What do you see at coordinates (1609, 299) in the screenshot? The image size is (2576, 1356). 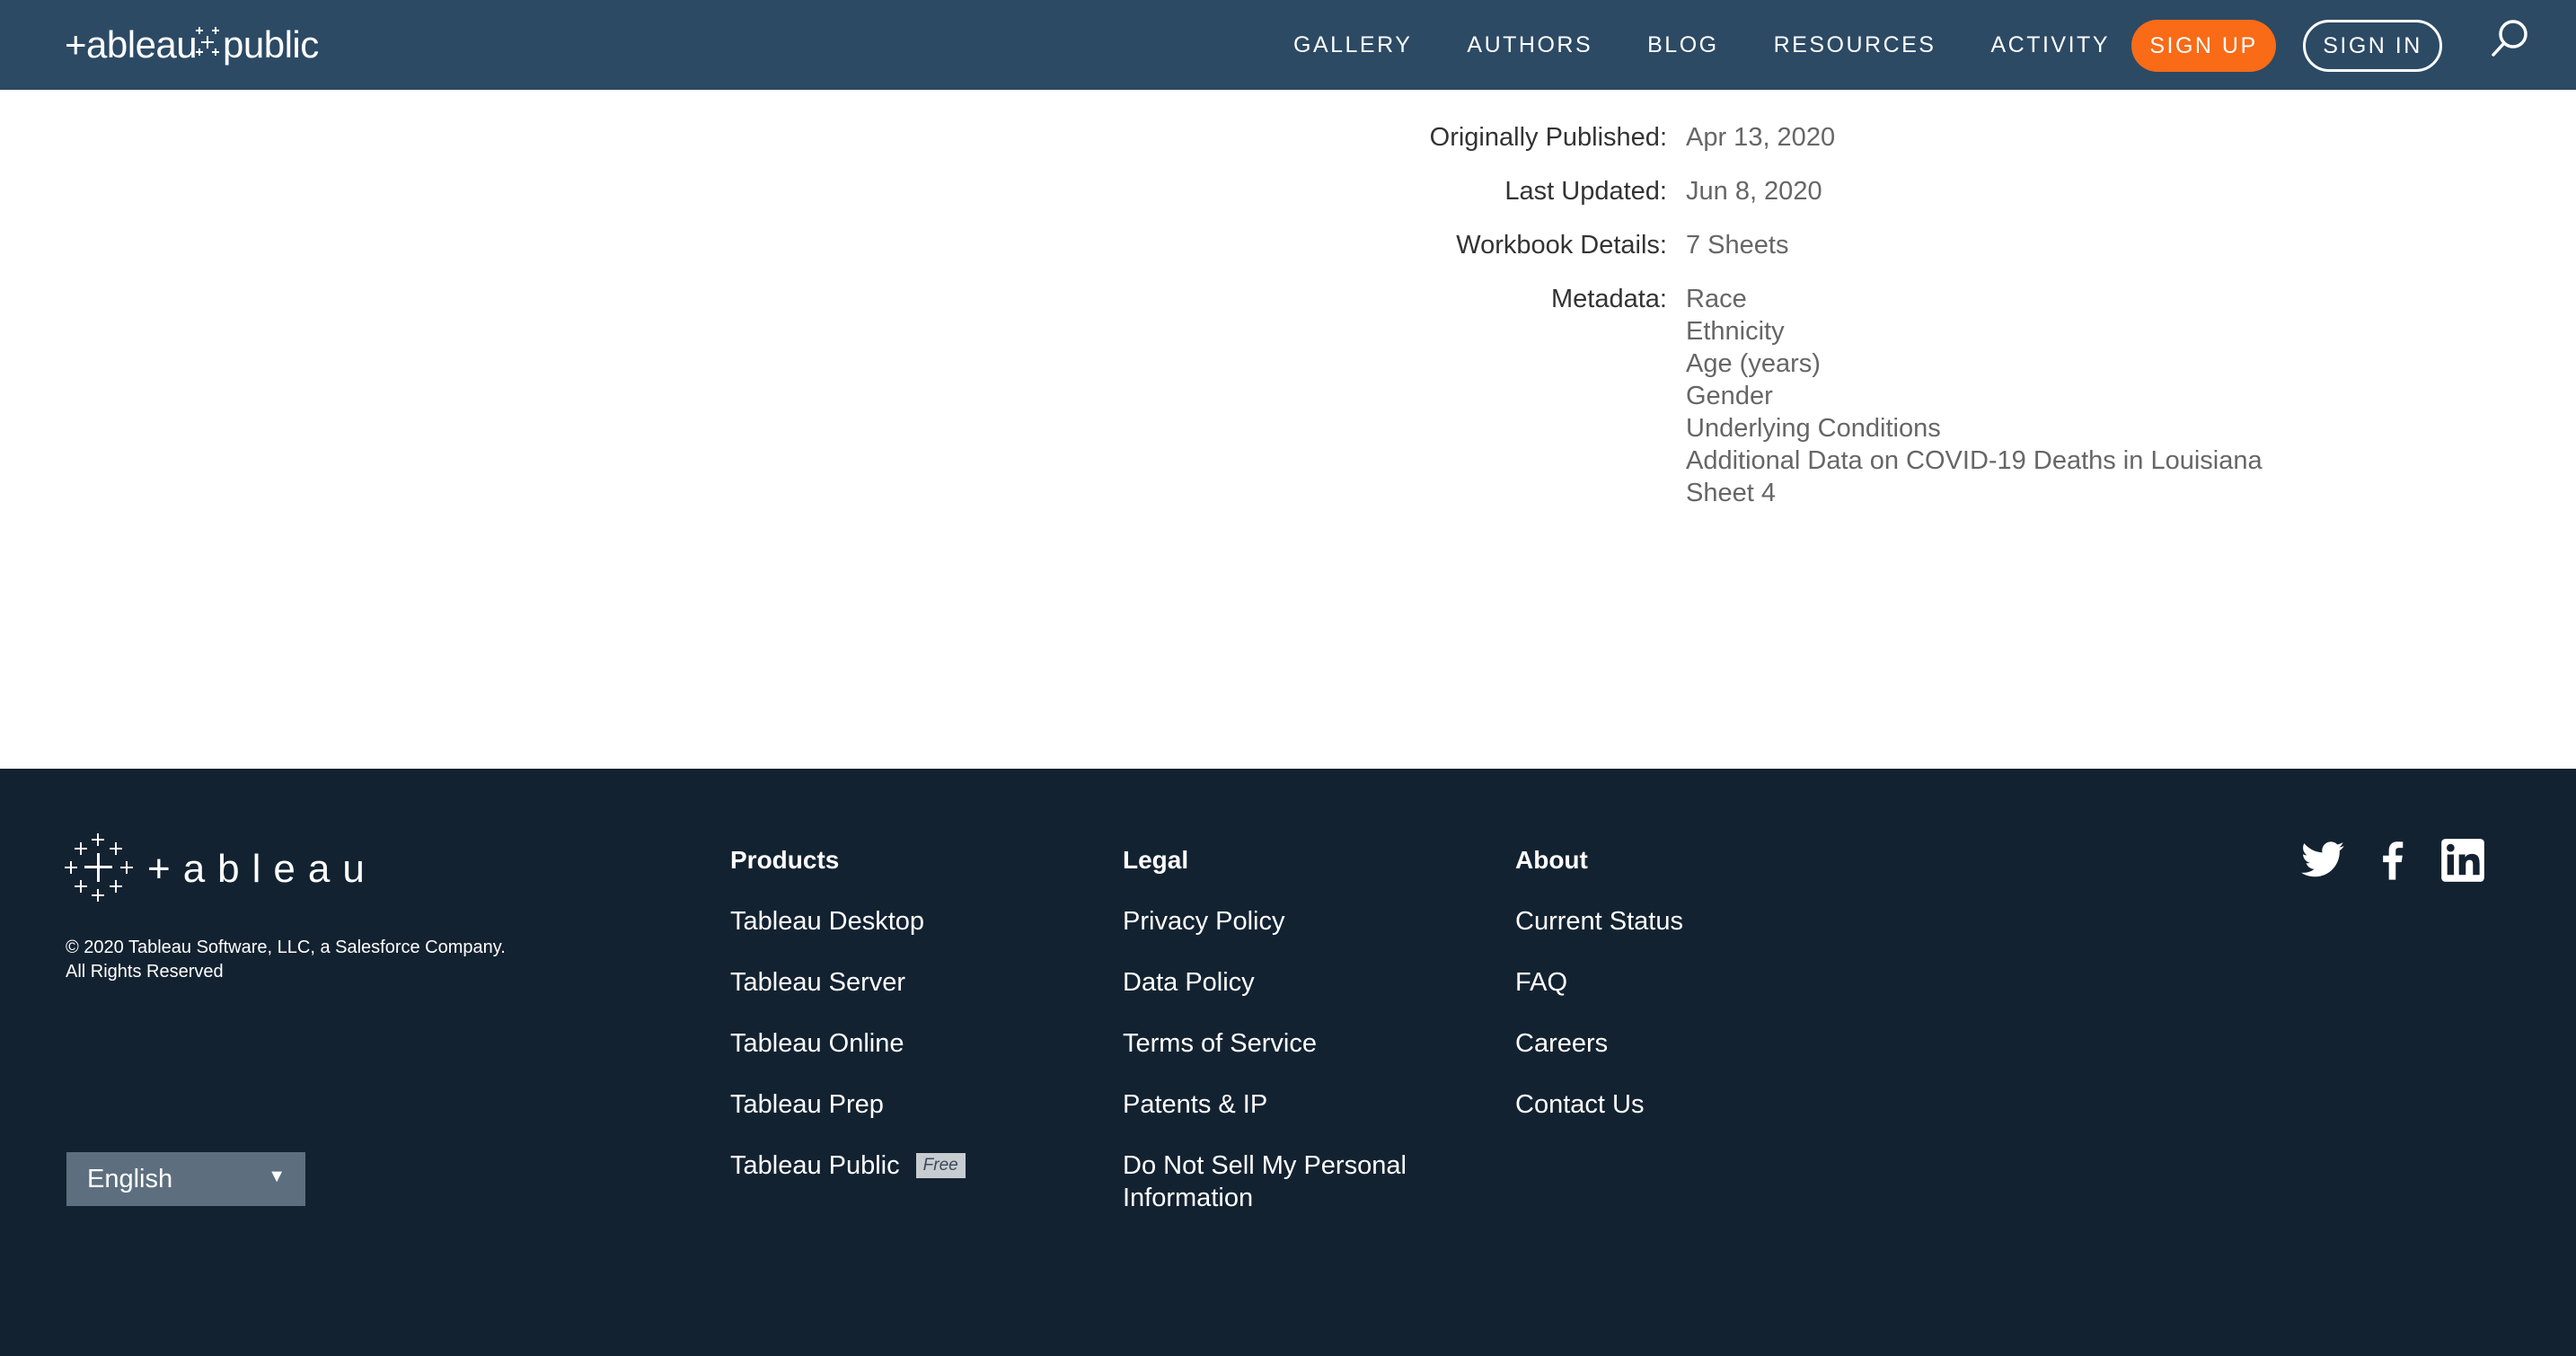 I see `metadata-label: Metadata:` at bounding box center [1609, 299].